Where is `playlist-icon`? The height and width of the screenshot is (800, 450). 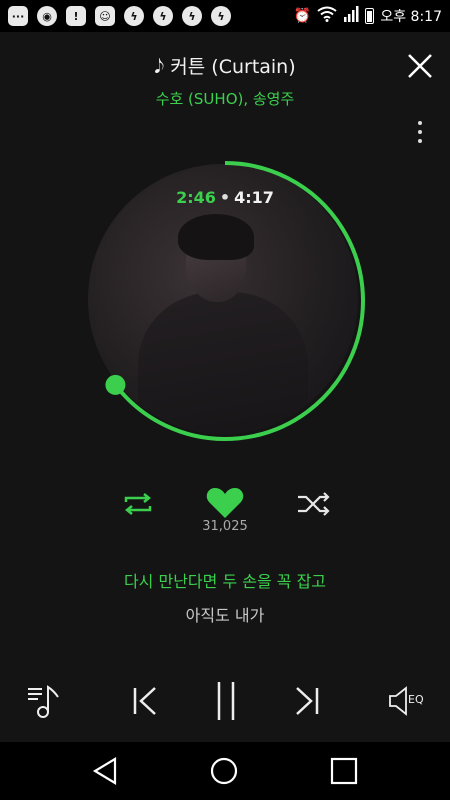 playlist-icon is located at coordinates (43, 701).